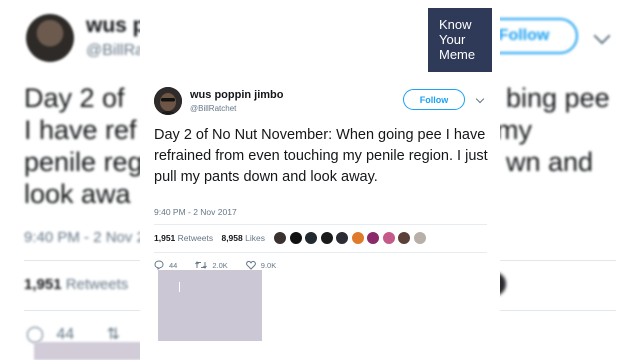 Image resolution: width=640 pixels, height=360 pixels. I want to click on reply-icon, so click(159, 265).